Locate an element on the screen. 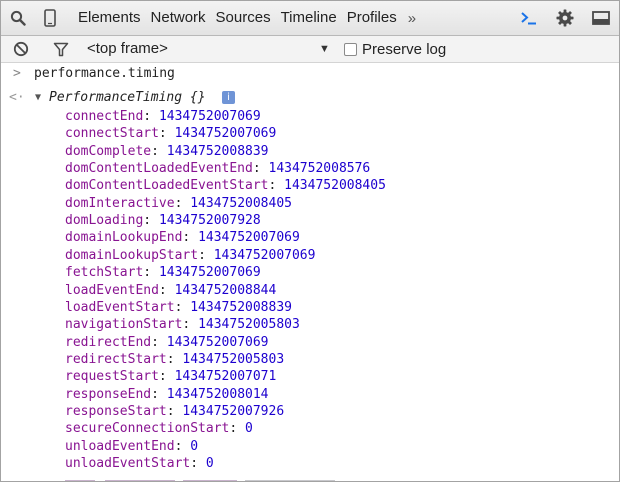  property-entry: secureConnectionStart: 0 is located at coordinates (159, 428).